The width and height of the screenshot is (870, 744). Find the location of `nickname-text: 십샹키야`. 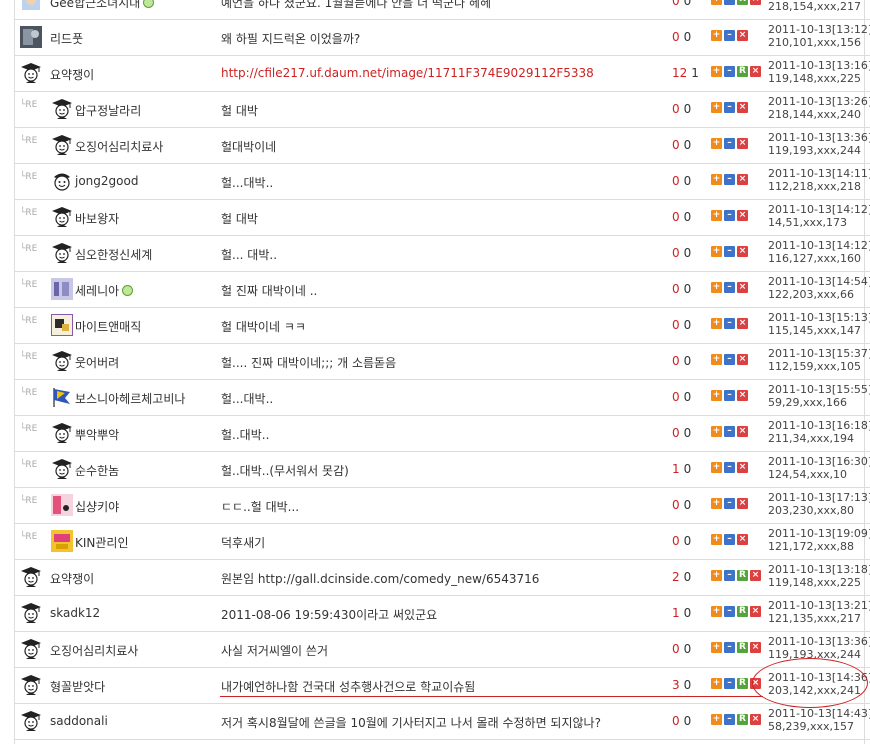

nickname-text: 십샹키야 is located at coordinates (97, 507).